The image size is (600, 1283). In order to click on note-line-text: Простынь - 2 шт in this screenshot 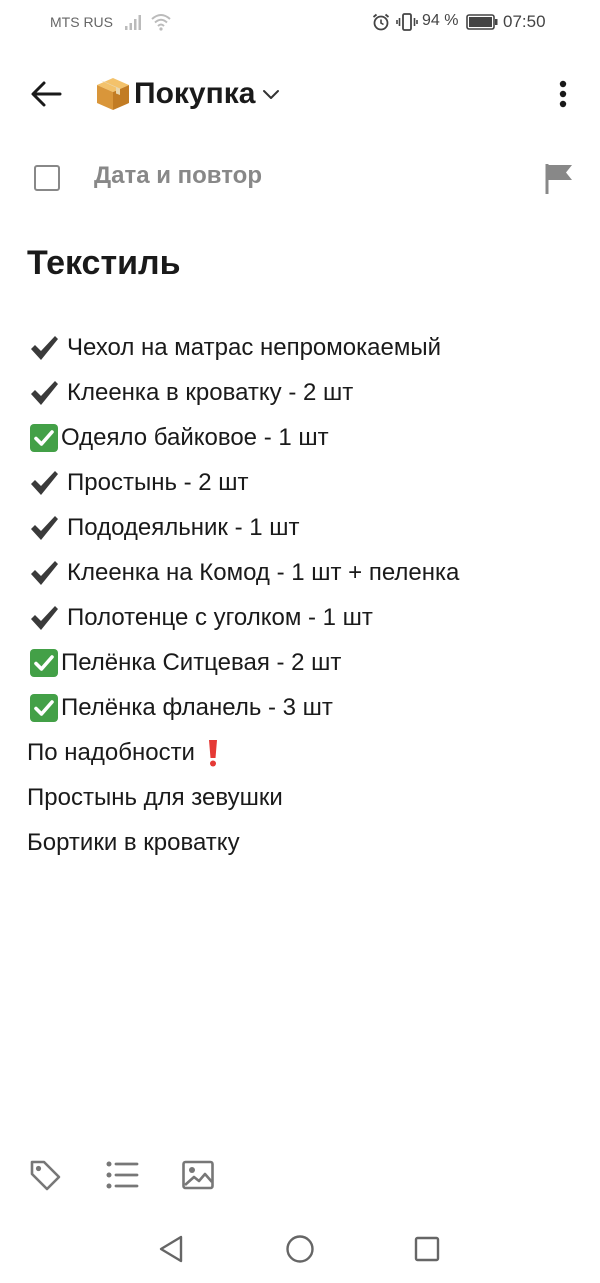, I will do `click(158, 482)`.